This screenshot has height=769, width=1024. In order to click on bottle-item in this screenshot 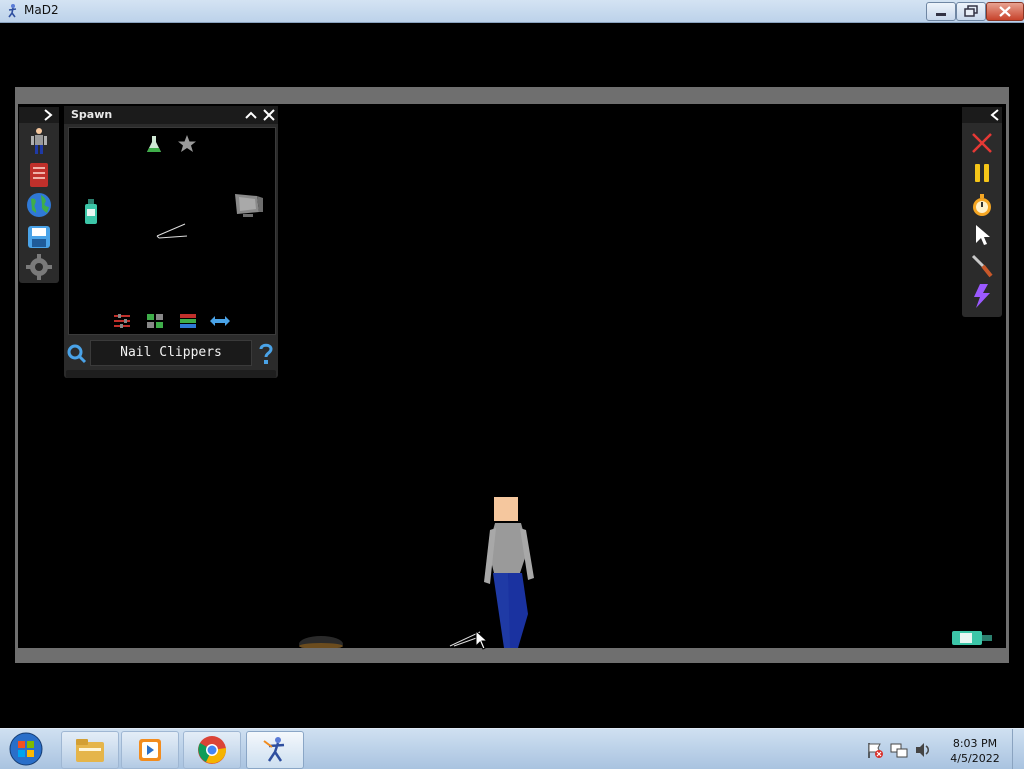, I will do `click(91, 212)`.